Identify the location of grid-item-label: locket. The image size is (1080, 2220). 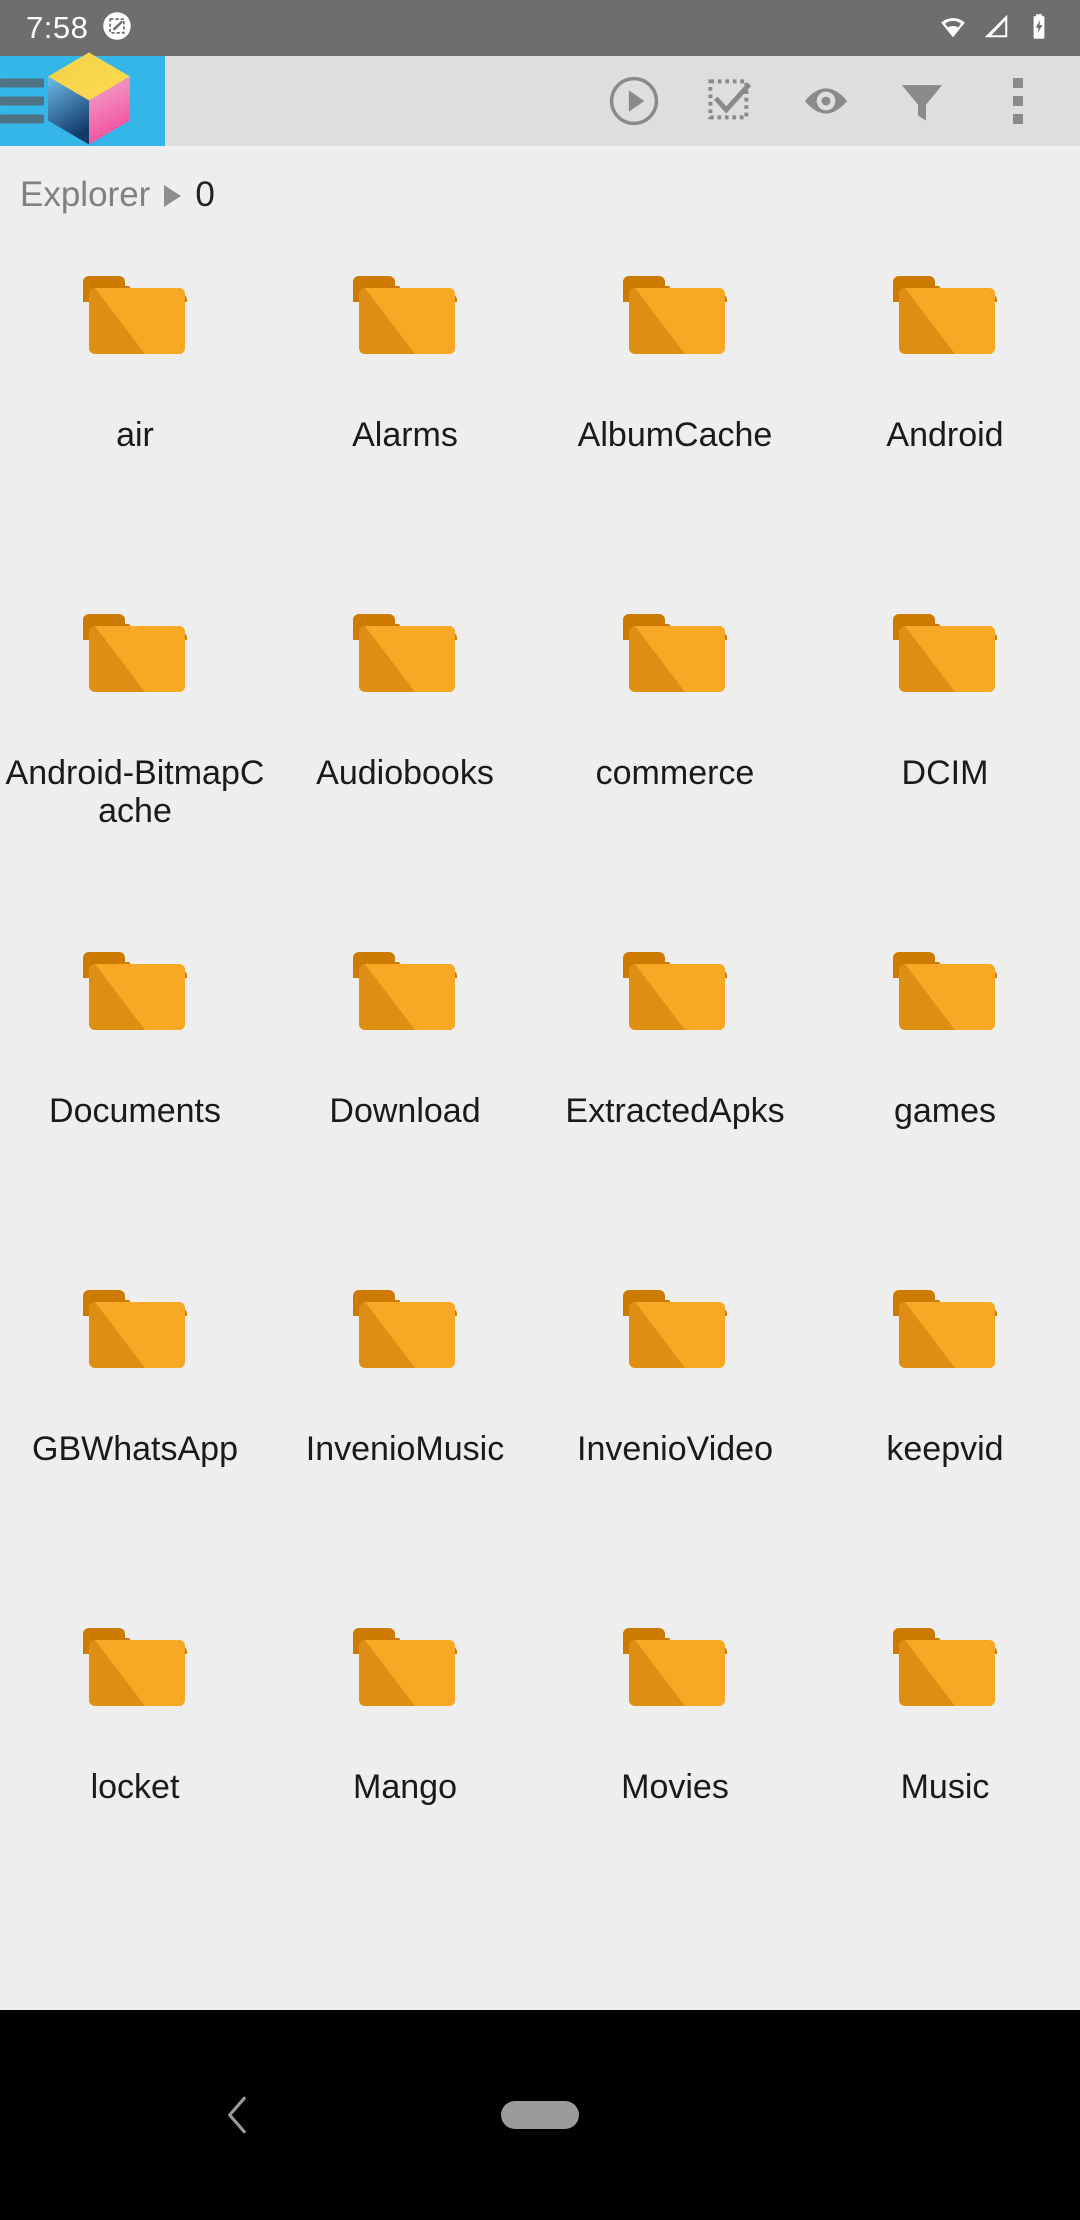
(135, 1787).